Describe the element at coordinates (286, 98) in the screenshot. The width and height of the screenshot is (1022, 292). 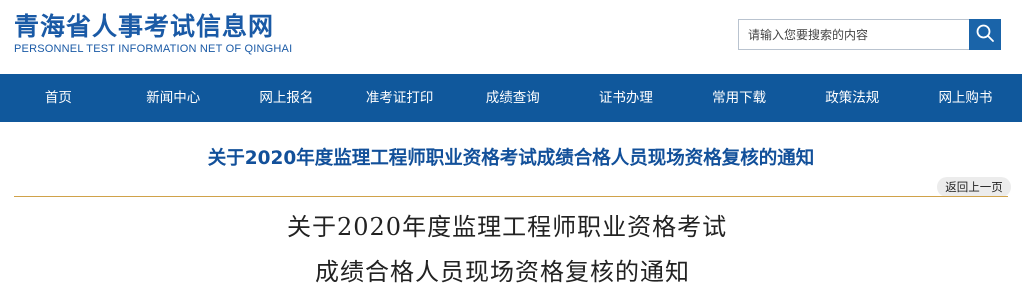
I see `nav-item-online-registration: 网上报名` at that location.